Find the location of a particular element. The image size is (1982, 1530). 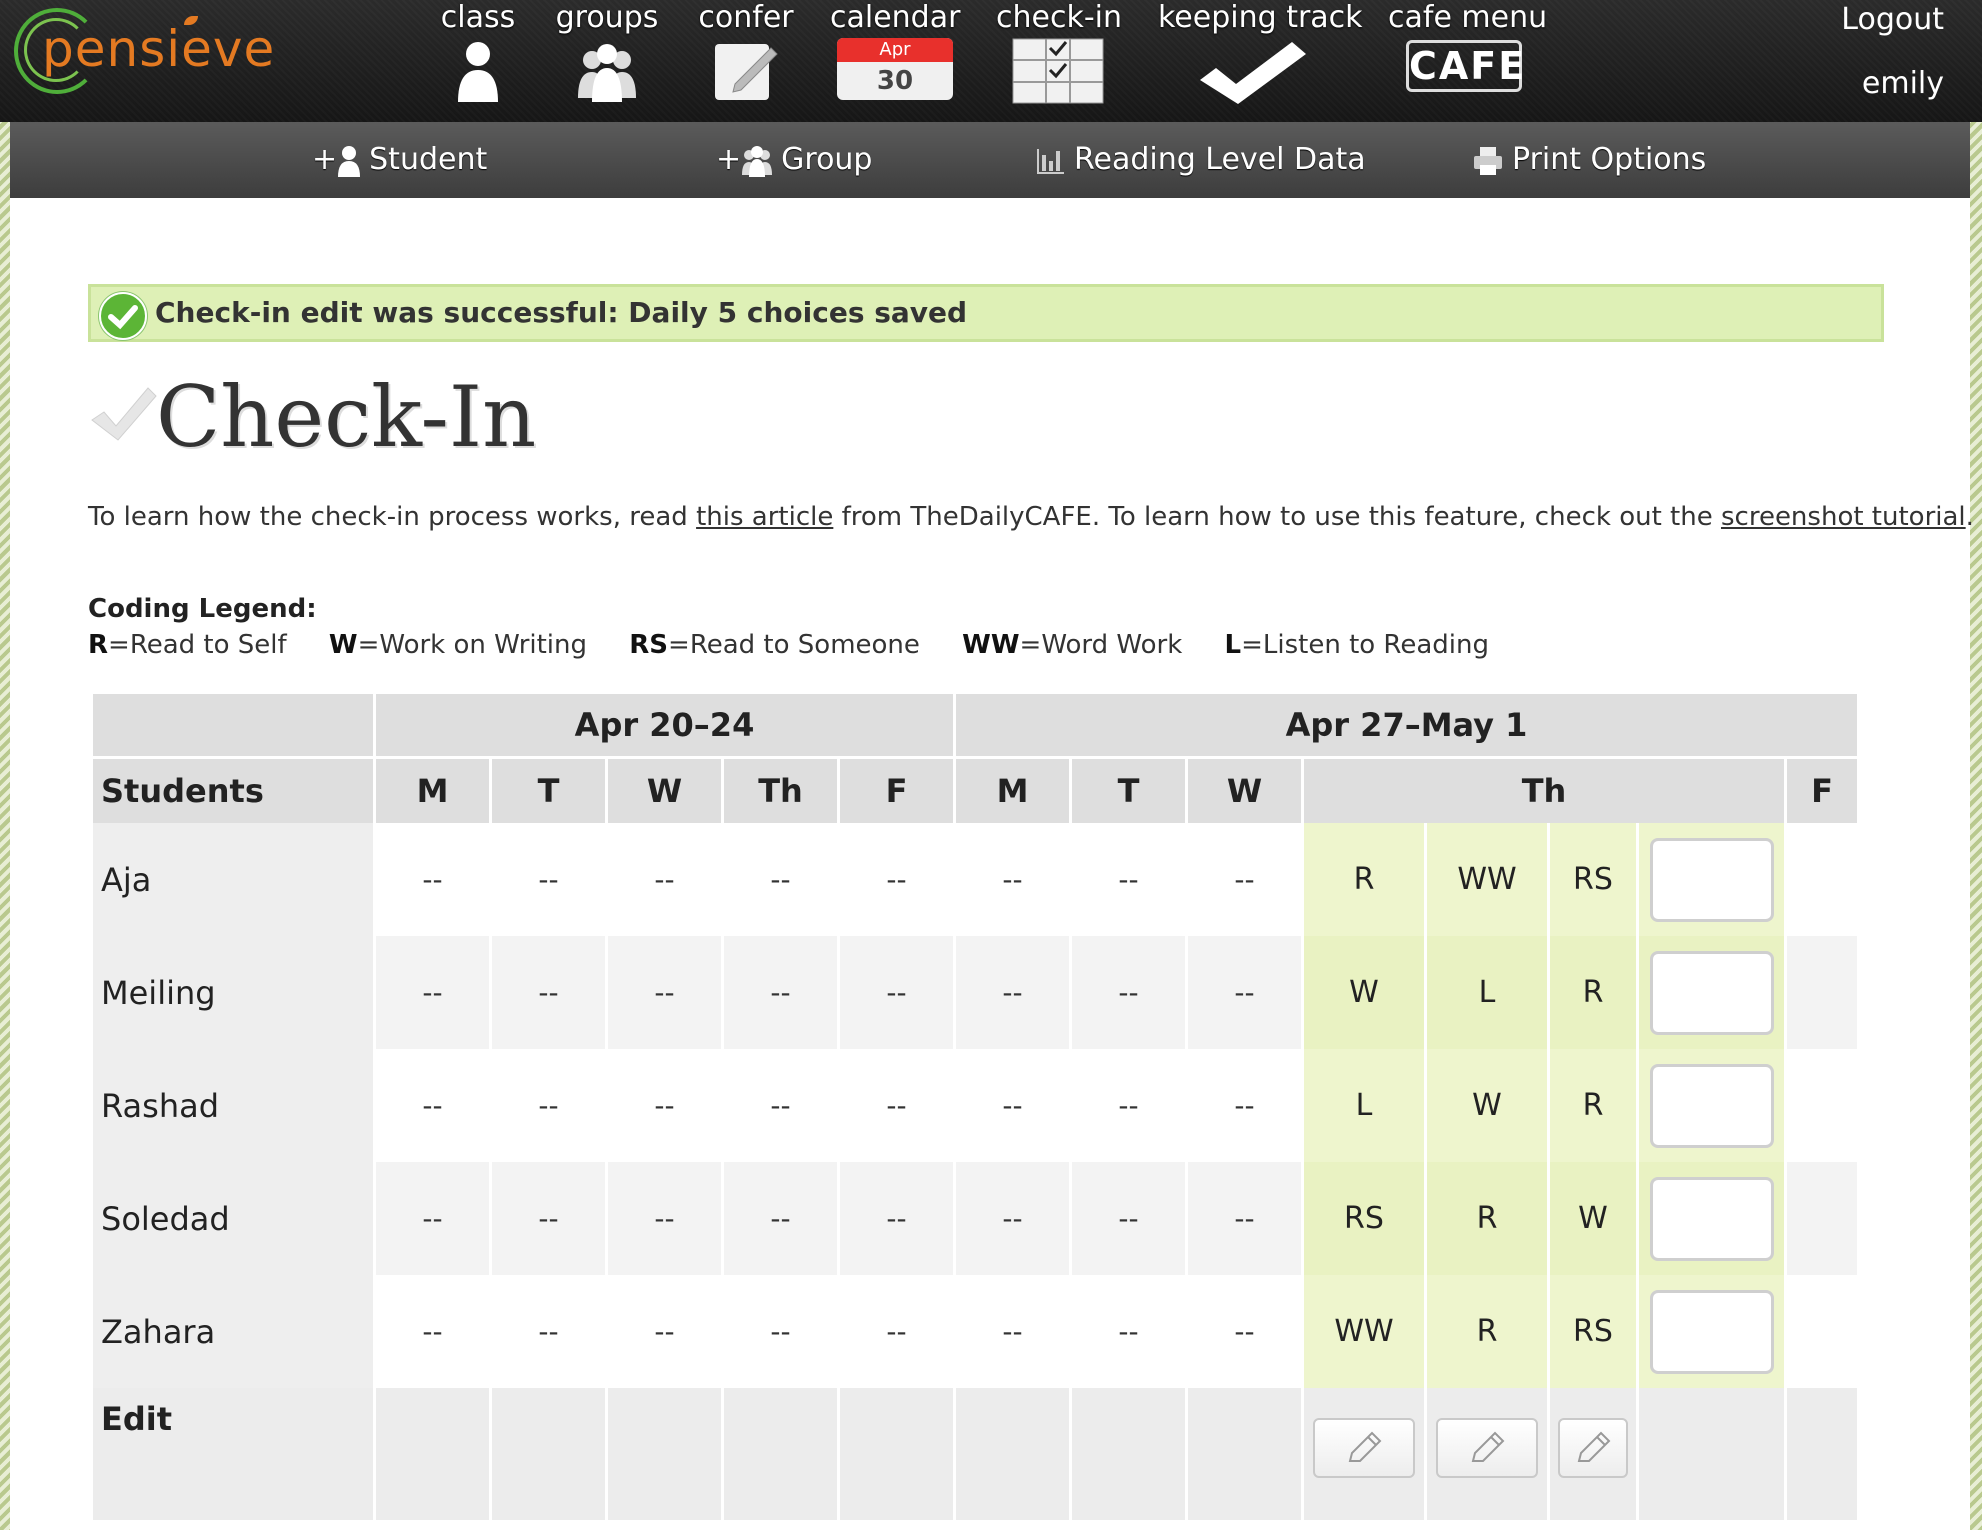

nav-keeping-track: keeping track is located at coordinates (1260, 55).